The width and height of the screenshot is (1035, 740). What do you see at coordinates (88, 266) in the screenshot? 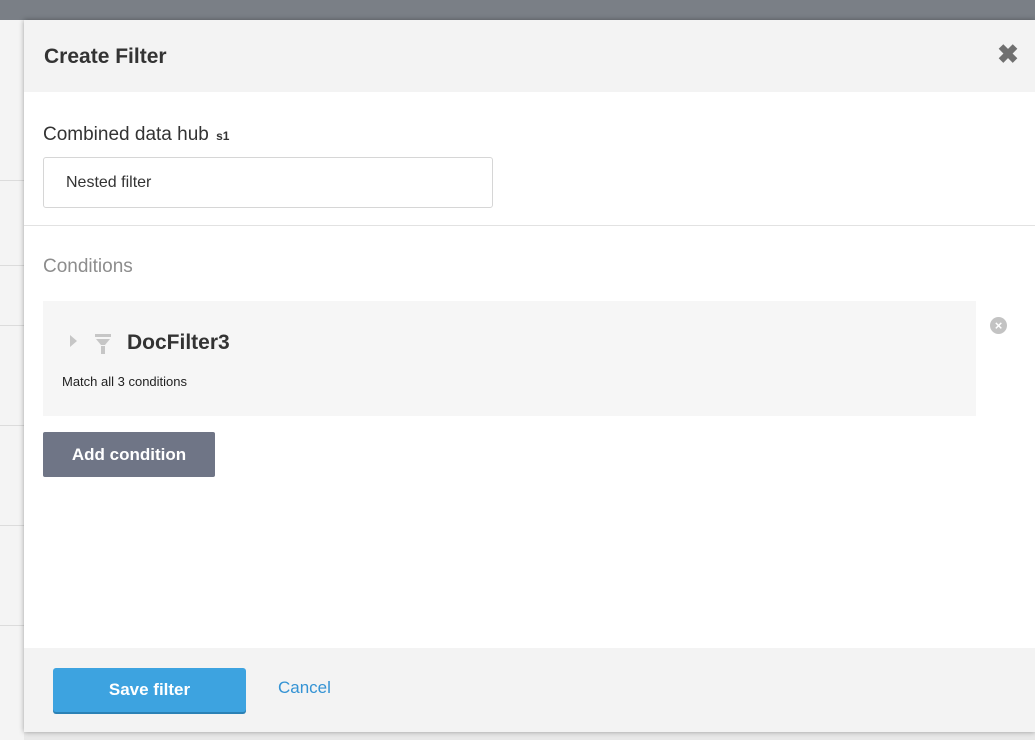
I see `conditions-heading: Conditions` at bounding box center [88, 266].